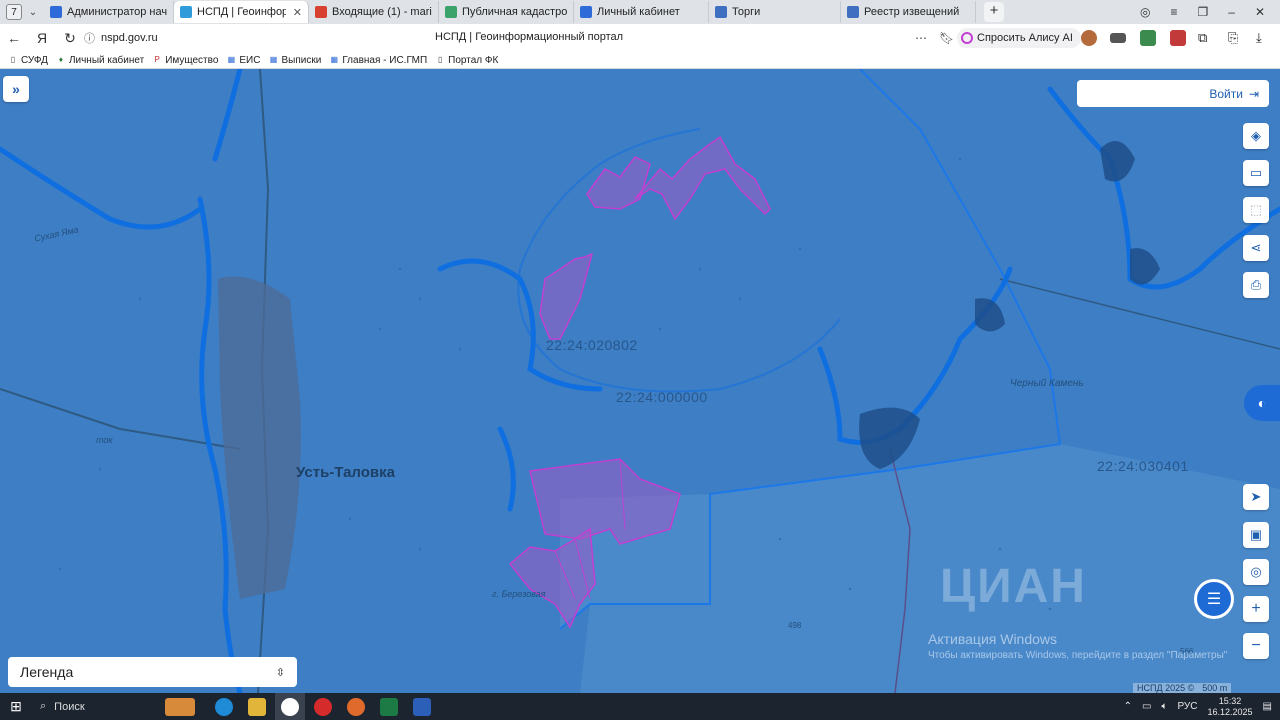 The width and height of the screenshot is (1280, 720). Describe the element at coordinates (921, 38) in the screenshot. I see `more-options-icon: ⋯` at that location.